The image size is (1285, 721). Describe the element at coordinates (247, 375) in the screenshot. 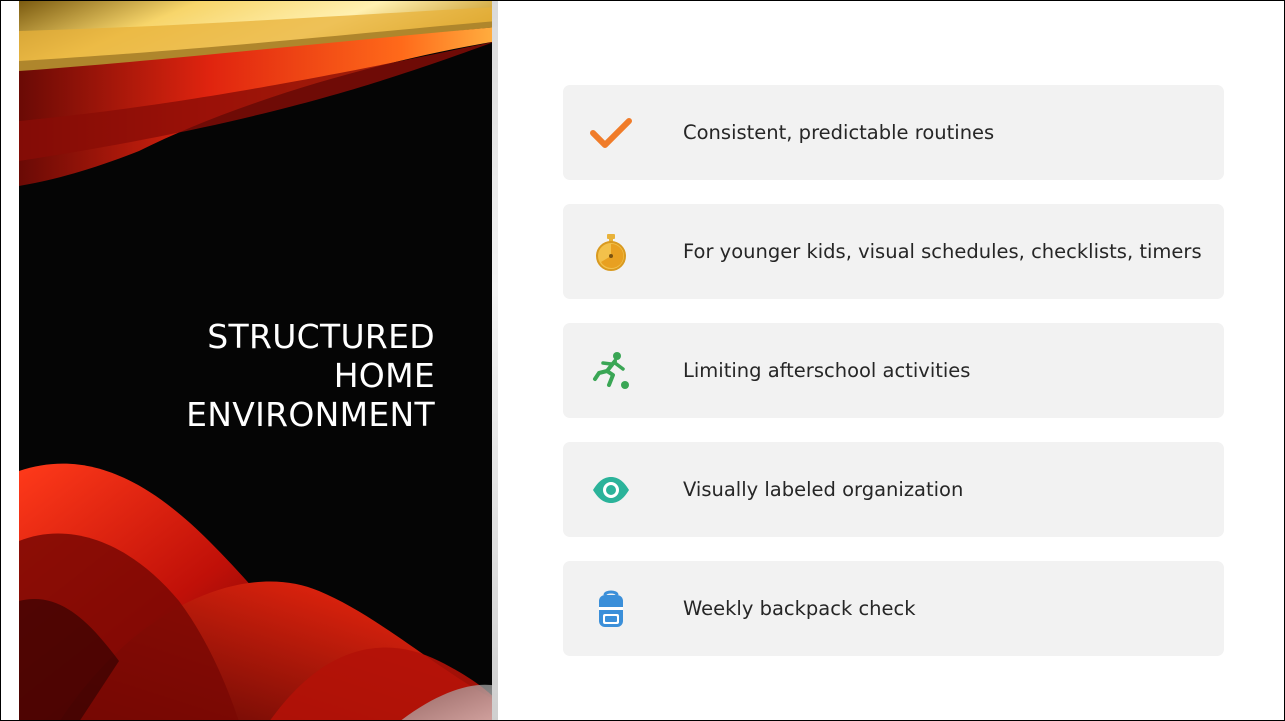

I see `slide-title: STRUCTURED HOME ENVIRONMENT` at that location.